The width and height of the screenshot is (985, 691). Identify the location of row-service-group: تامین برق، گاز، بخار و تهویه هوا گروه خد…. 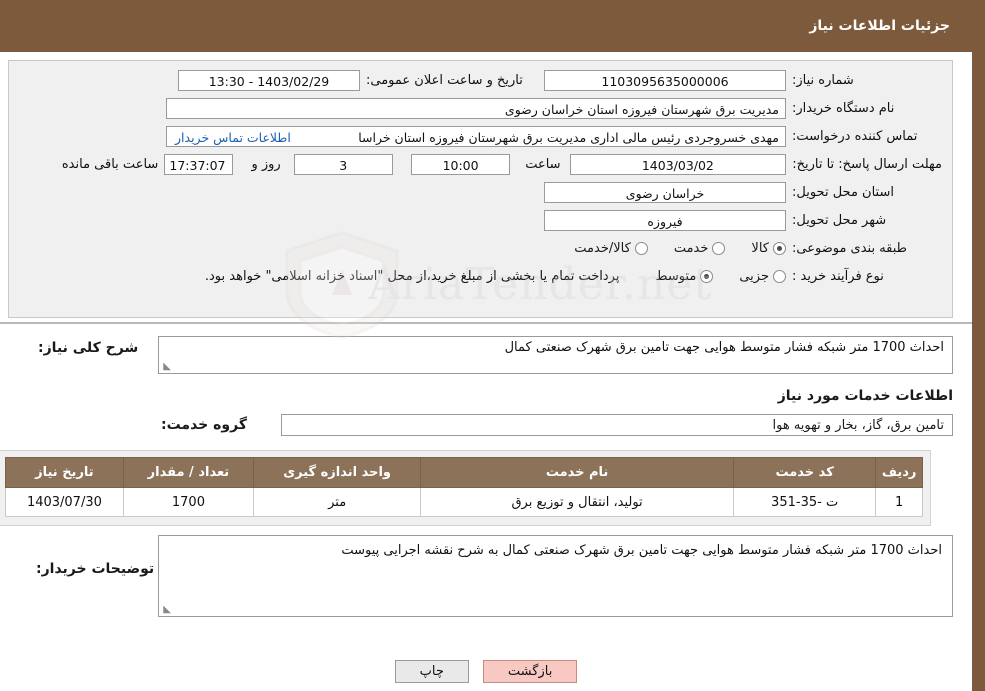
(480, 425).